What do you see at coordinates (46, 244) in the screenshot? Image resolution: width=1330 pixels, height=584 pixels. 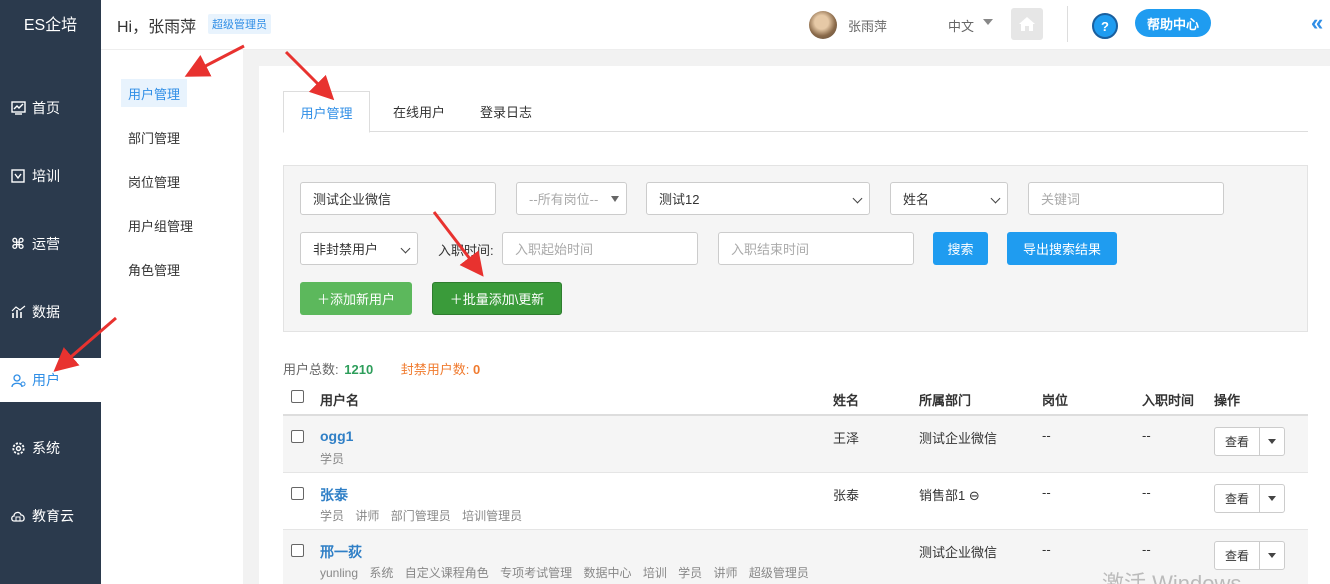 I see `nav-label-operation: 运营` at bounding box center [46, 244].